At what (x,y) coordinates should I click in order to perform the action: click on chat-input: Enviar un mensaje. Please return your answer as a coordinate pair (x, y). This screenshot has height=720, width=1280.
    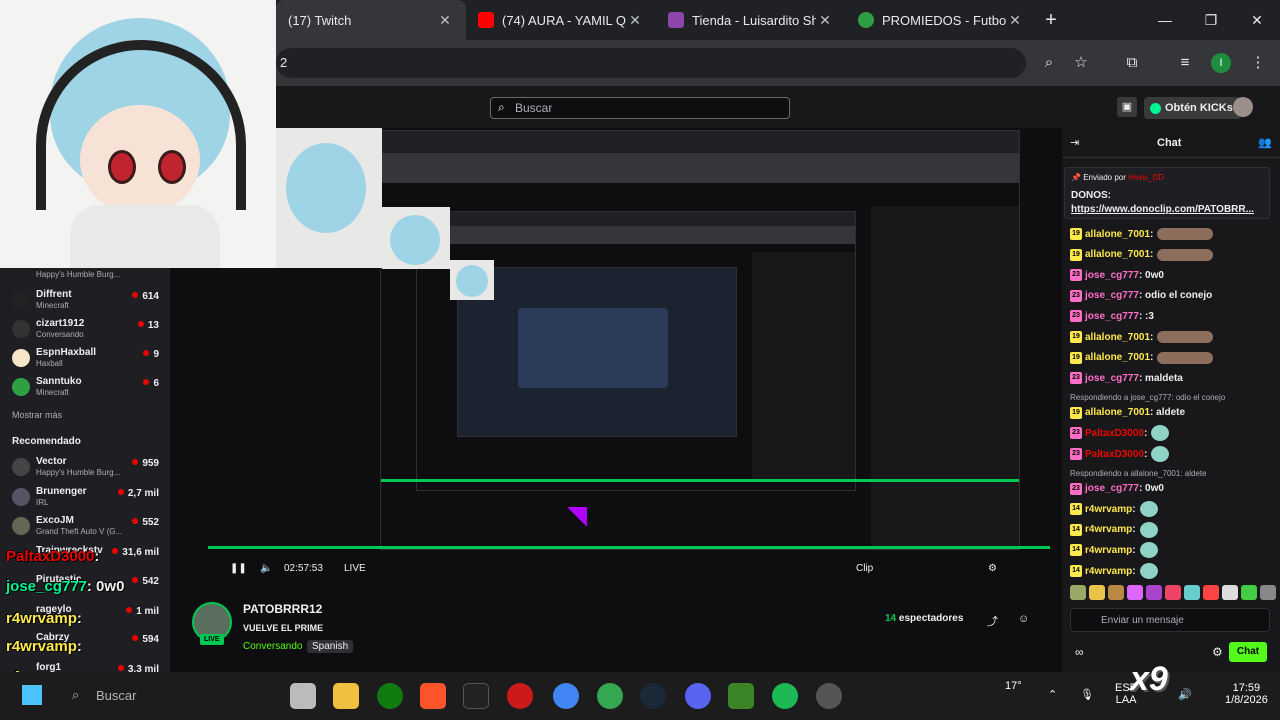
    Looking at the image, I should click on (1170, 620).